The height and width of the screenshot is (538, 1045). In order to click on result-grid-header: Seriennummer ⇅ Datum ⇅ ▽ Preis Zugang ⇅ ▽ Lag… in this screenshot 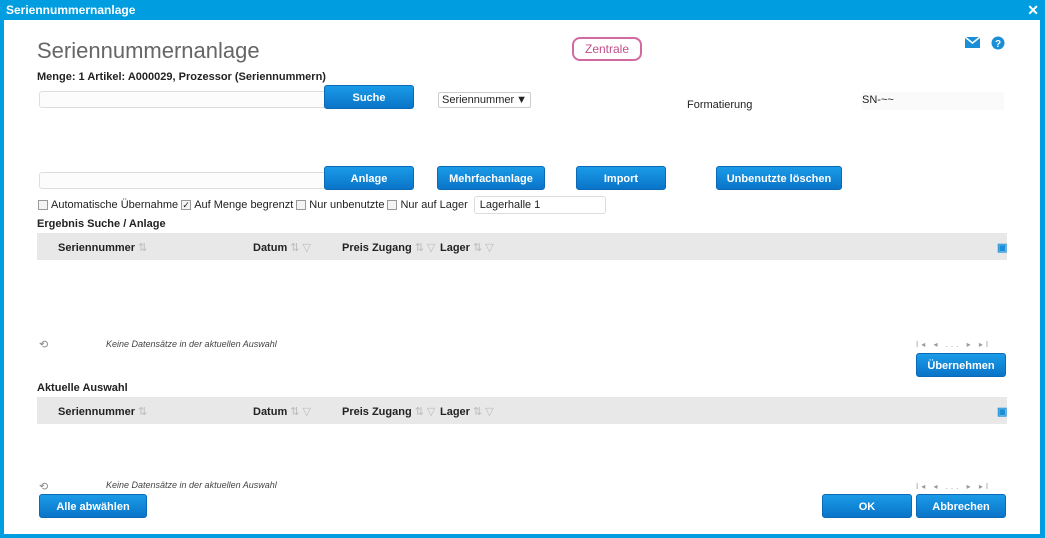, I will do `click(522, 246)`.